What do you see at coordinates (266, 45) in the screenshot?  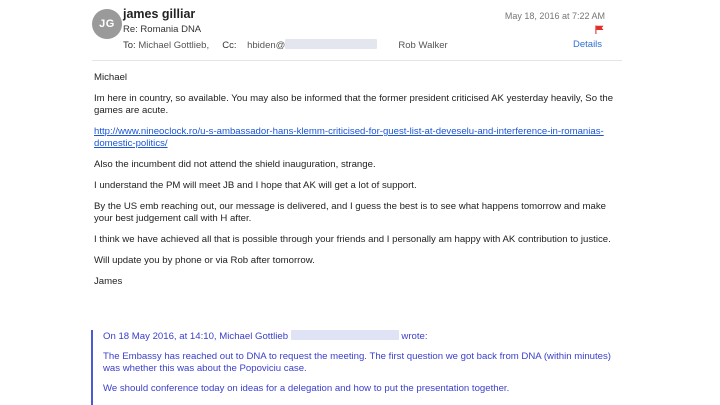 I see `cc-recipient: hbiden@` at bounding box center [266, 45].